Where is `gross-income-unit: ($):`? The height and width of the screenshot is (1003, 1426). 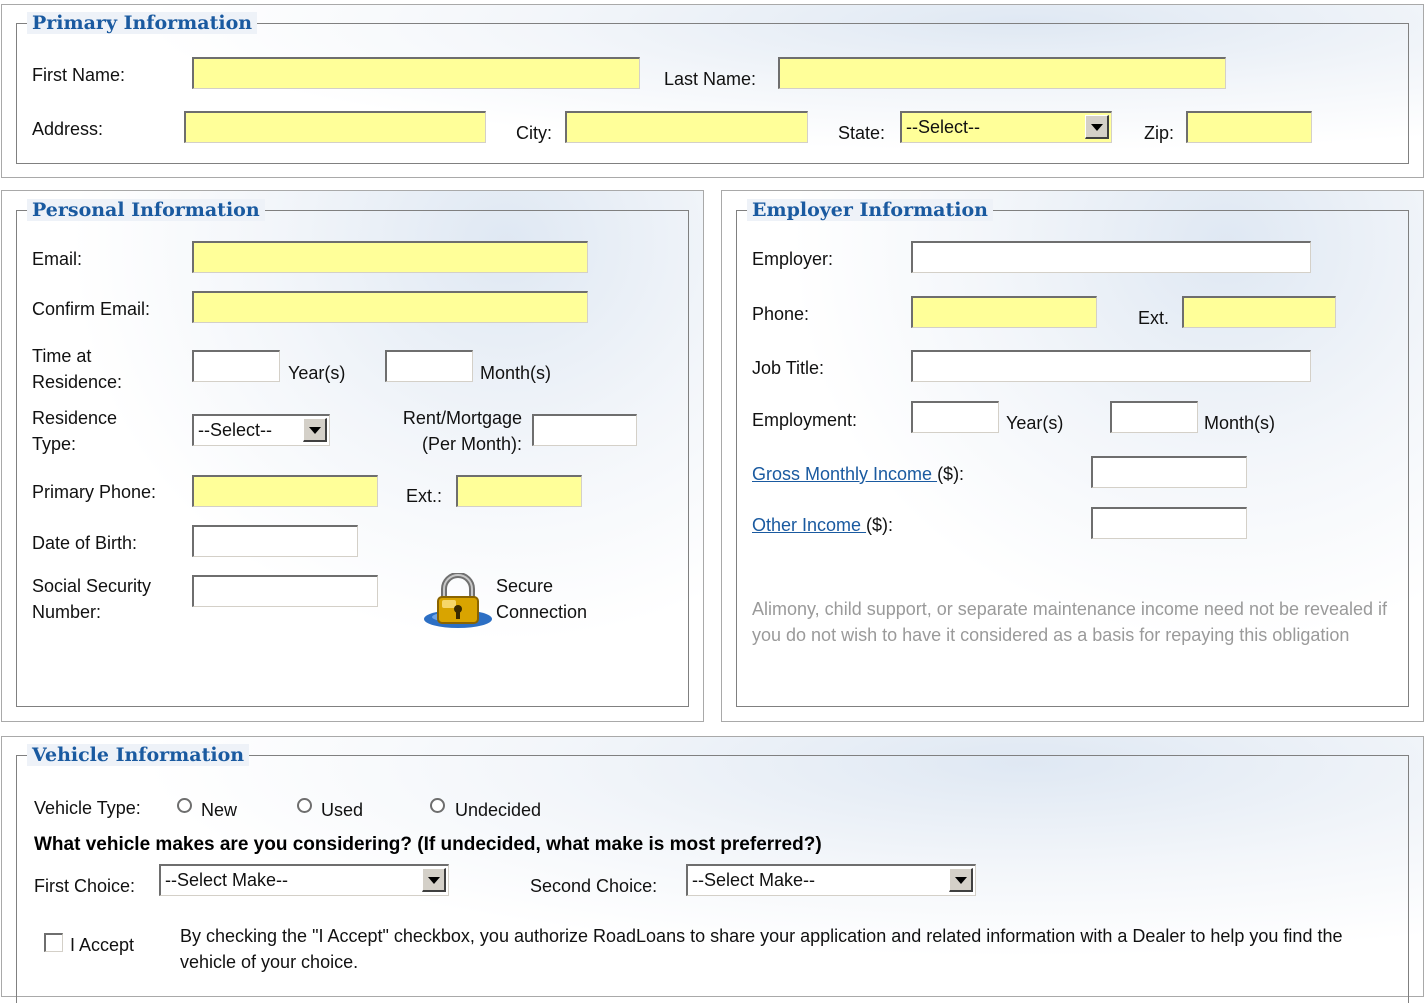 gross-income-unit: ($): is located at coordinates (951, 474).